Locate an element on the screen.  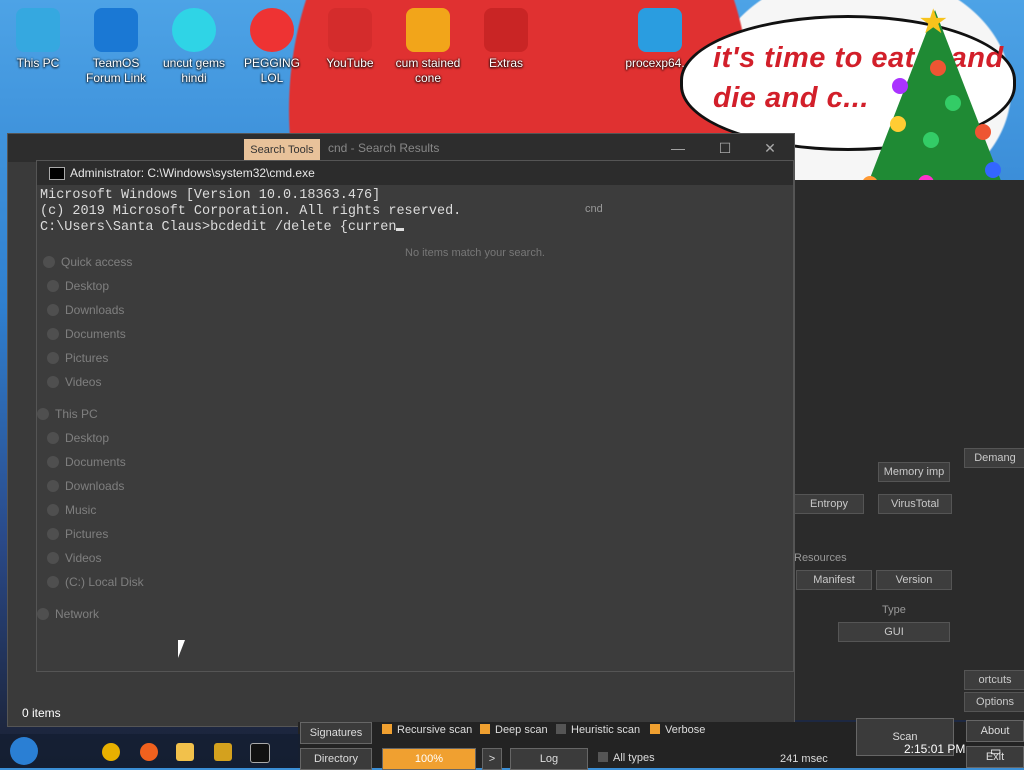
desktop-icon-youtube: YouTube is located at coordinates (350, 39).